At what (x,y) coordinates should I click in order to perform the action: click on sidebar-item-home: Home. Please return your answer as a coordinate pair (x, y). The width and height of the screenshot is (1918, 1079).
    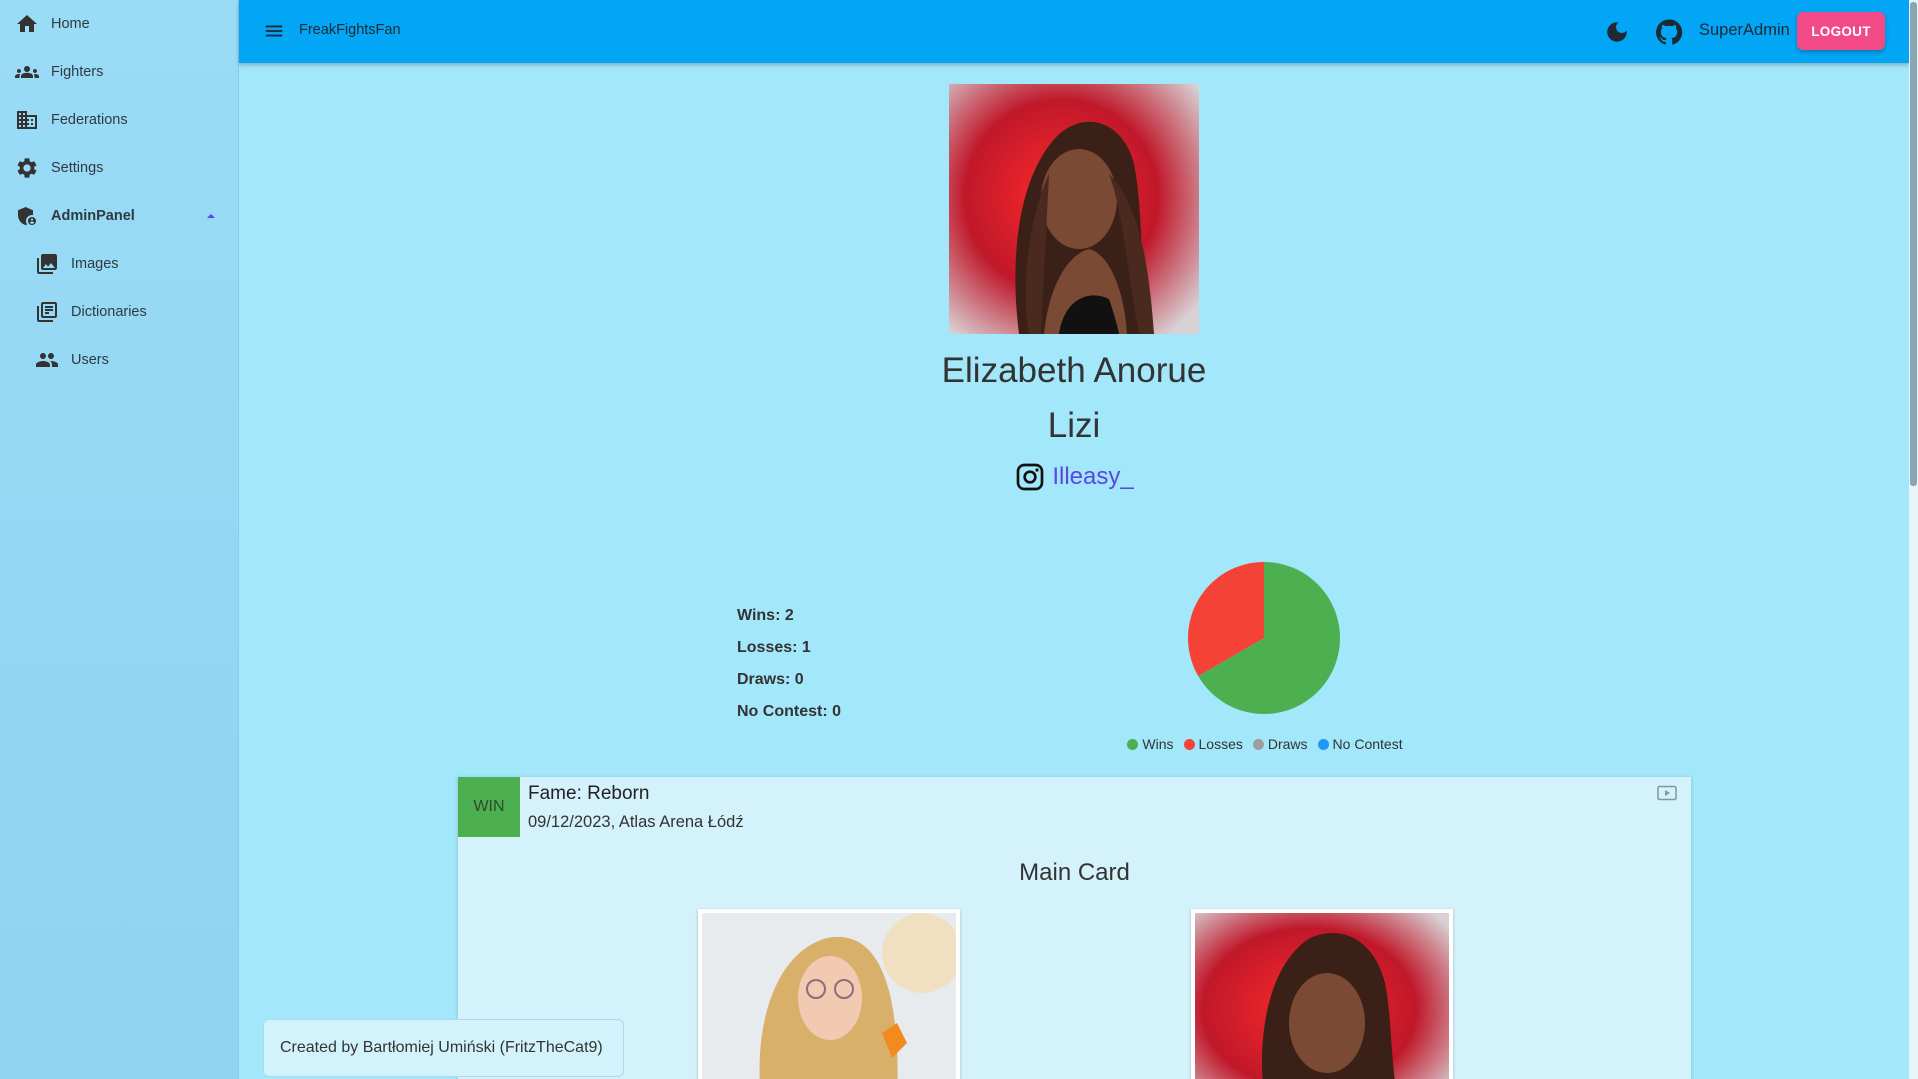
    Looking at the image, I should click on (119, 24).